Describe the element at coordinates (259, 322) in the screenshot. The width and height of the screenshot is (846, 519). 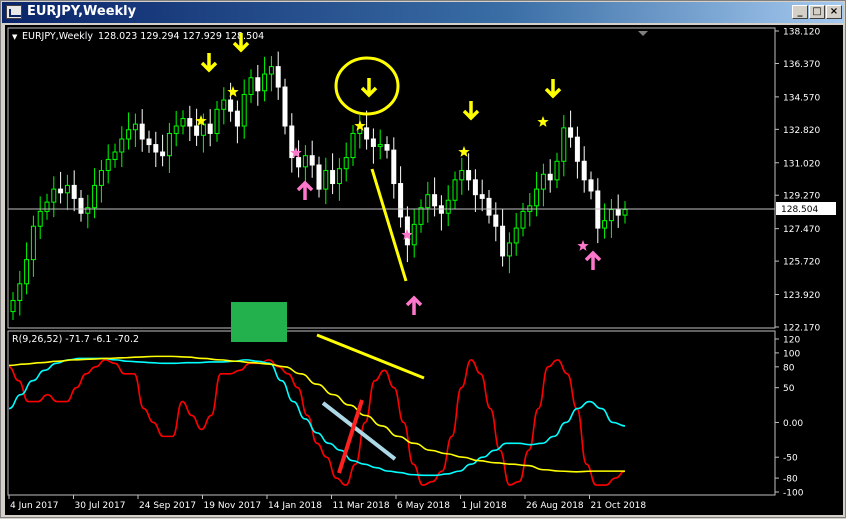
I see `green-rectangle` at that location.